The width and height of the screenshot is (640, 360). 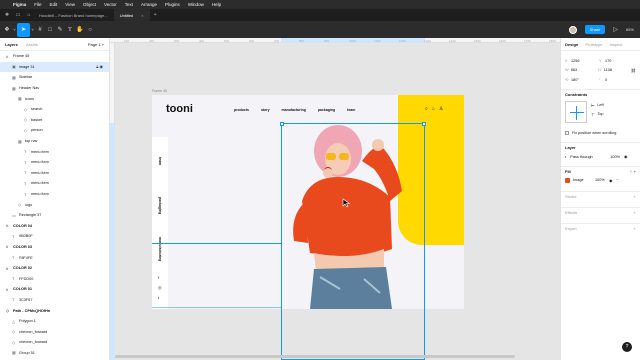 What do you see at coordinates (633, 70) in the screenshot?
I see `constrain-proportions-icon: ⛓` at bounding box center [633, 70].